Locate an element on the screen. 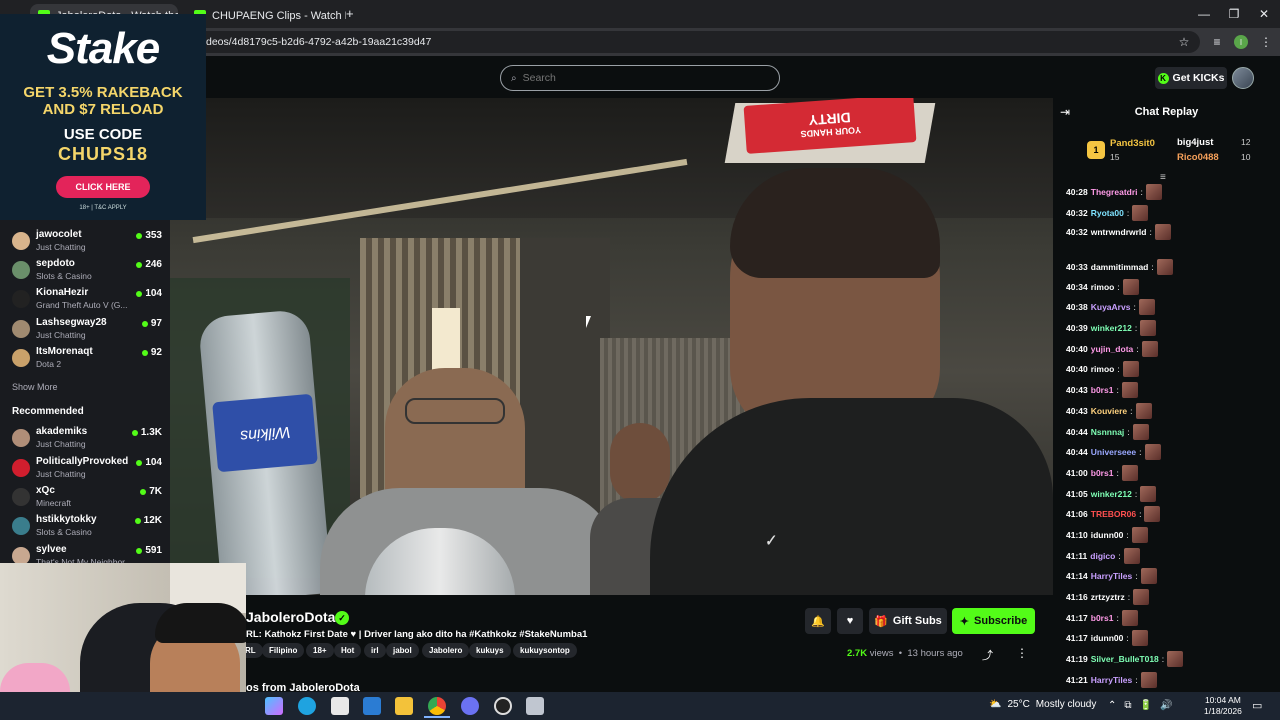  notification-bell-button: 🔔 is located at coordinates (818, 621).